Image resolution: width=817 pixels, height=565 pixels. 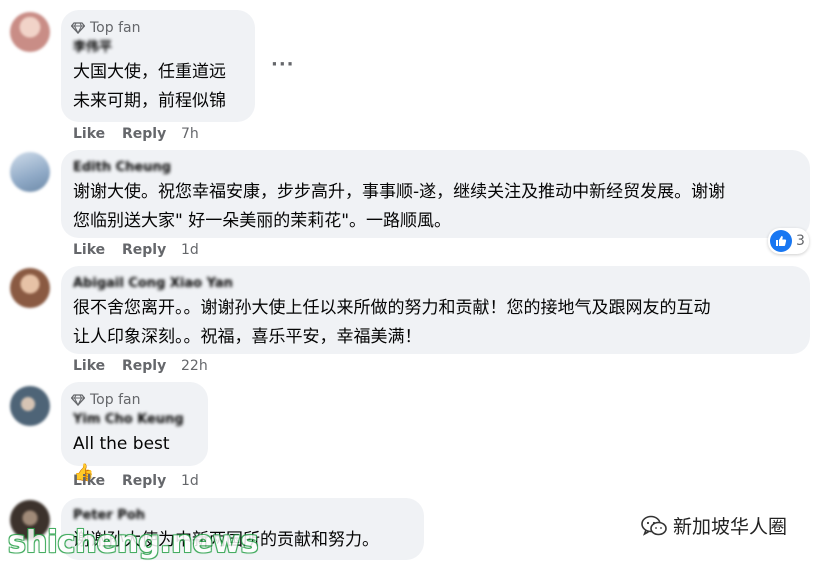 What do you see at coordinates (149, 86) in the screenshot?
I see `comment-text: 大国大使，任重道远 未来可期，前程似锦` at bounding box center [149, 86].